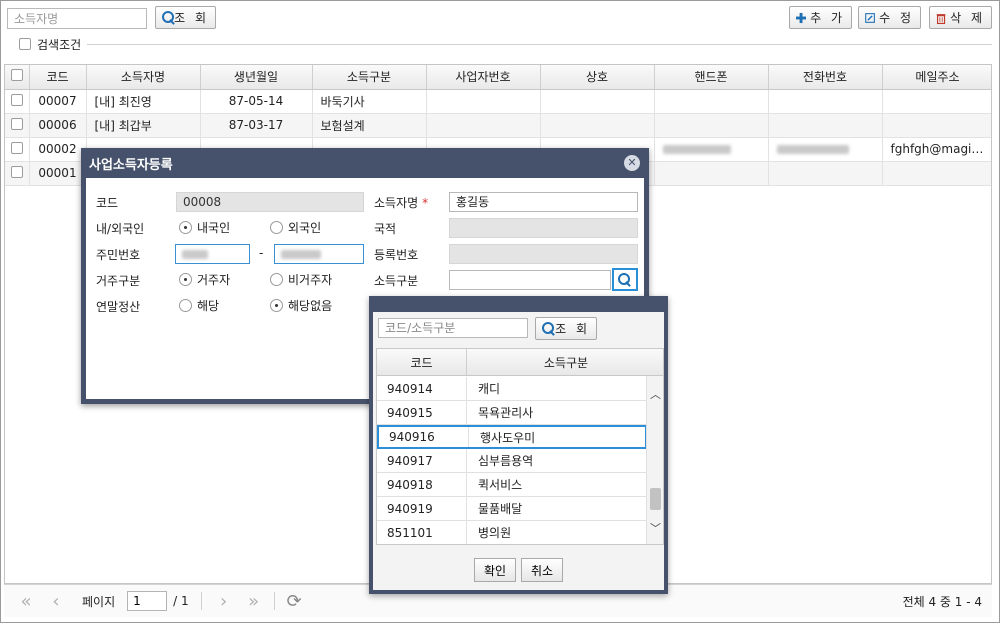 The height and width of the screenshot is (623, 1000). Describe the element at coordinates (711, 77) in the screenshot. I see `col-header-mobile: 핸드폰` at that location.